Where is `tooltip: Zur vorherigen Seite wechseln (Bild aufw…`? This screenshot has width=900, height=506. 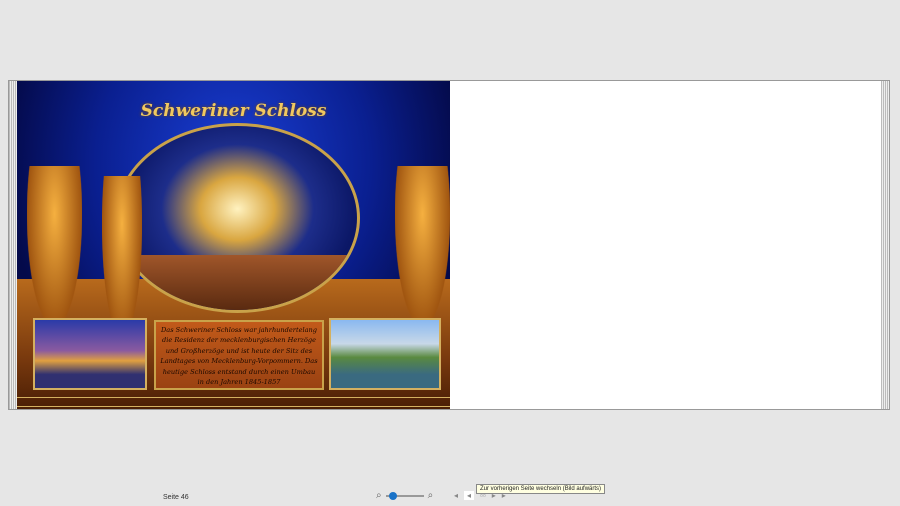 tooltip: Zur vorherigen Seite wechseln (Bild aufw… is located at coordinates (541, 489).